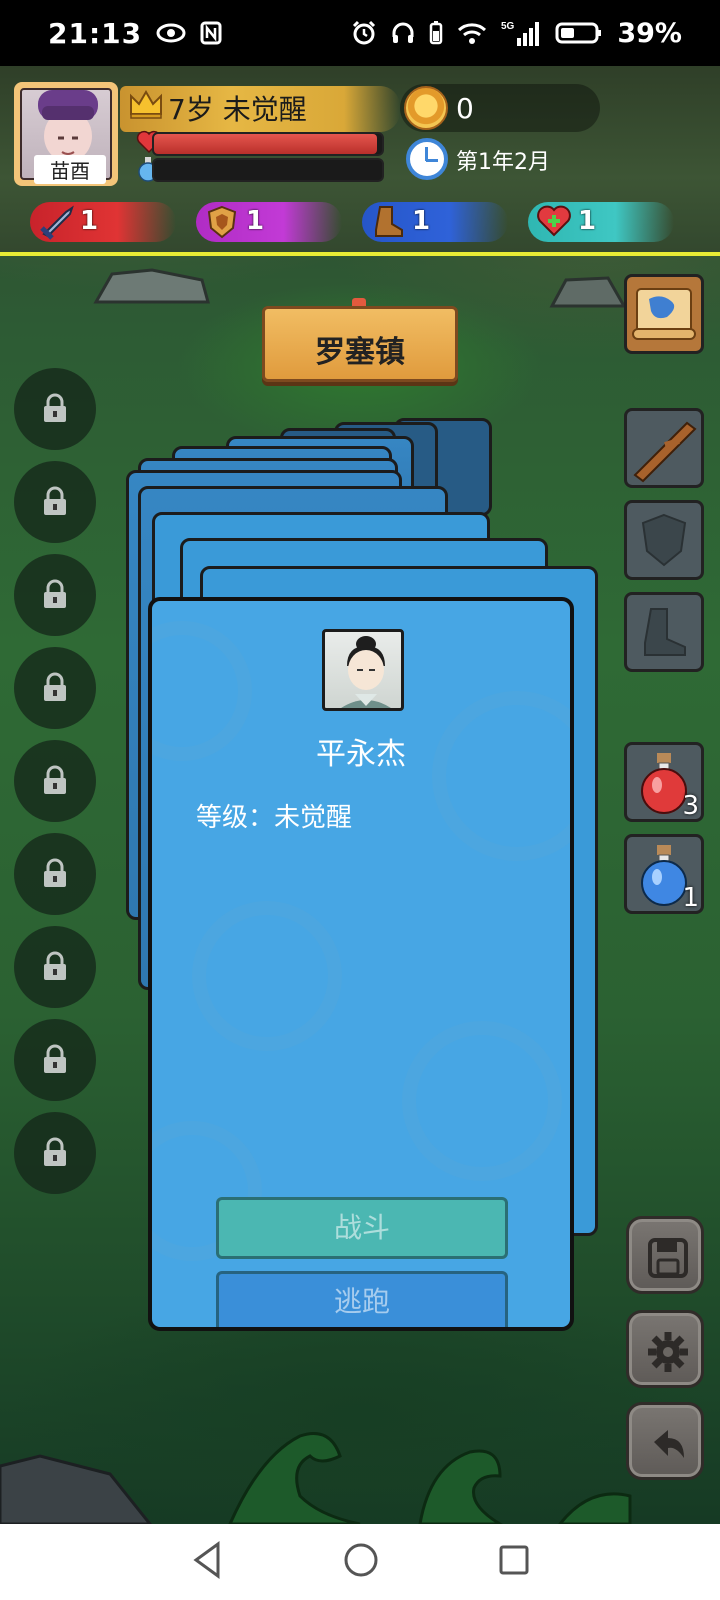 The image size is (720, 1600). I want to click on blue-potion-count: 1, so click(690, 898).